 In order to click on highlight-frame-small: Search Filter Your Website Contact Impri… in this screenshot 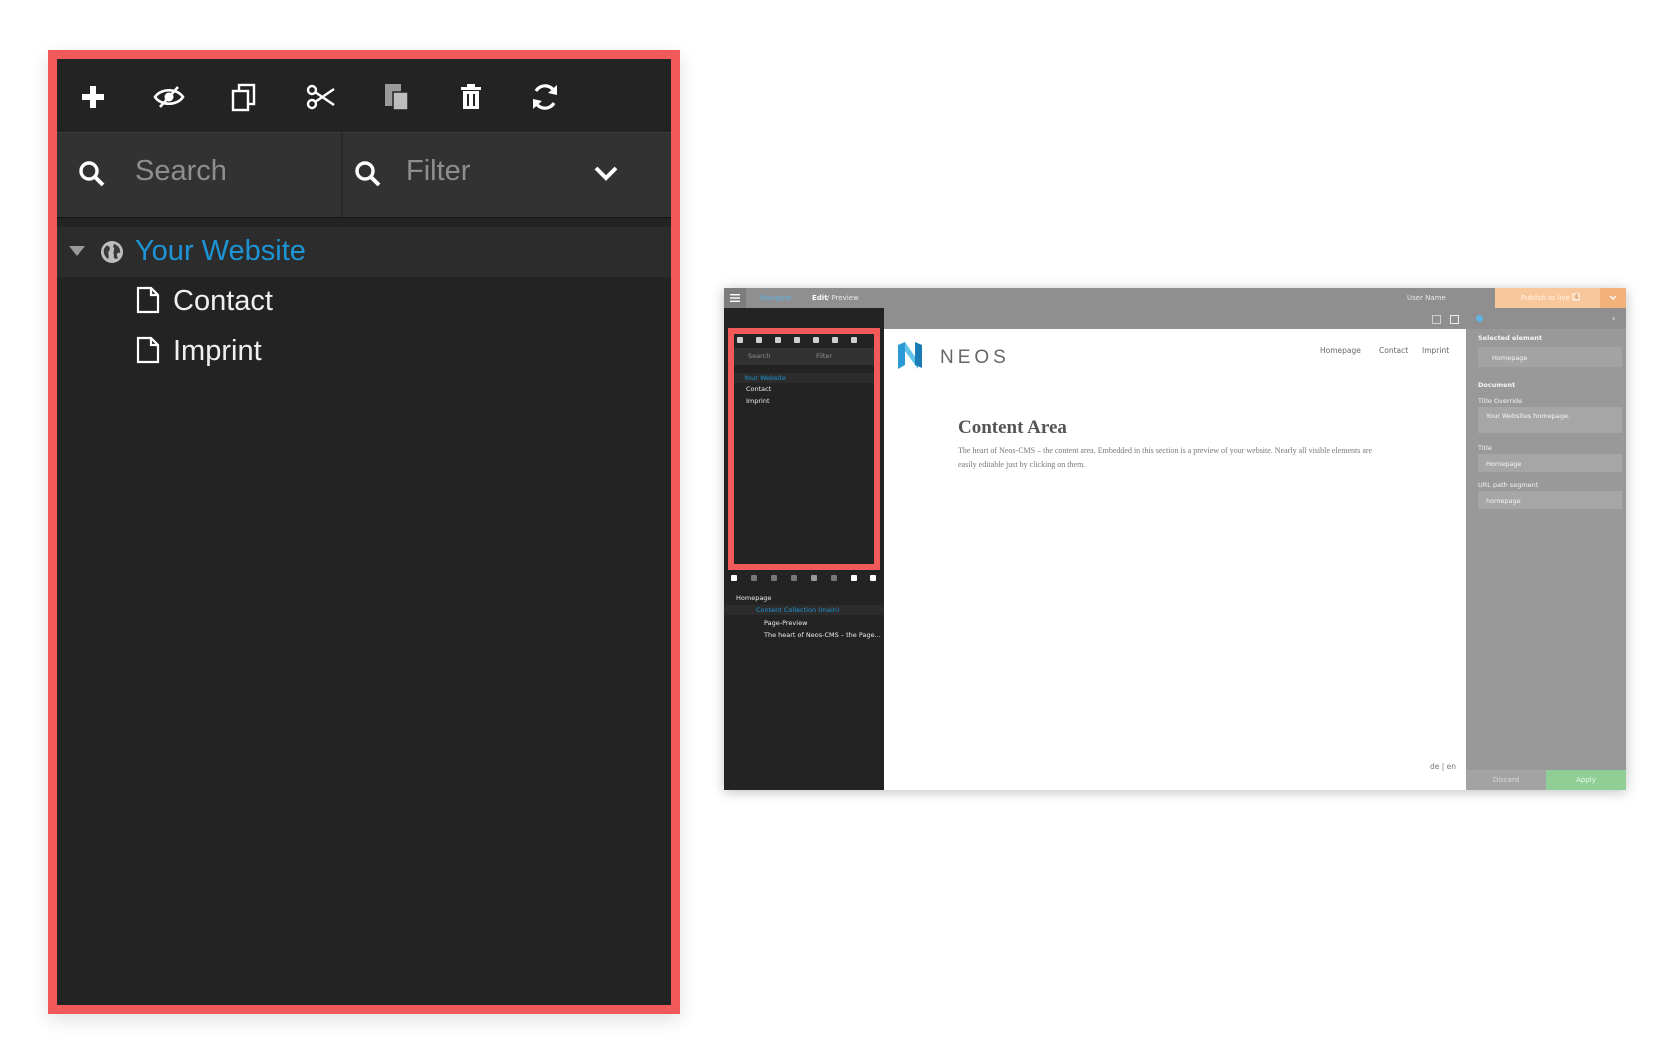, I will do `click(804, 449)`.